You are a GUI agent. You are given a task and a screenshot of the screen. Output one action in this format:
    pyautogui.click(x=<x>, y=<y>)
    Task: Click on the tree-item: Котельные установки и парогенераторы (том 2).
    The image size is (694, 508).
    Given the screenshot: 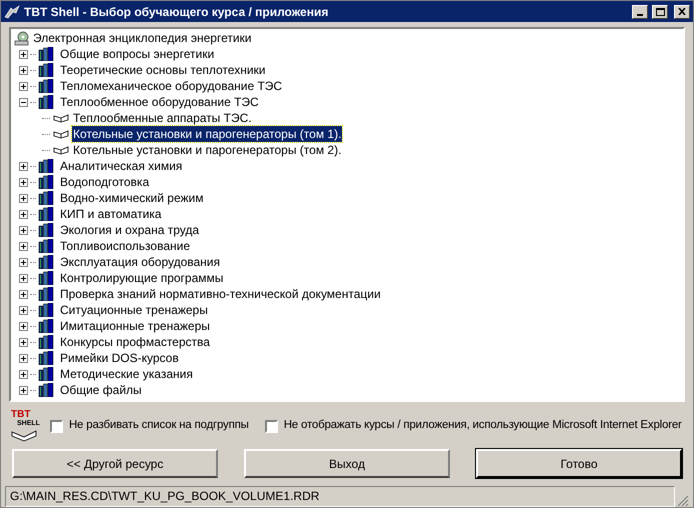 What is the action you would take?
    pyautogui.click(x=207, y=150)
    